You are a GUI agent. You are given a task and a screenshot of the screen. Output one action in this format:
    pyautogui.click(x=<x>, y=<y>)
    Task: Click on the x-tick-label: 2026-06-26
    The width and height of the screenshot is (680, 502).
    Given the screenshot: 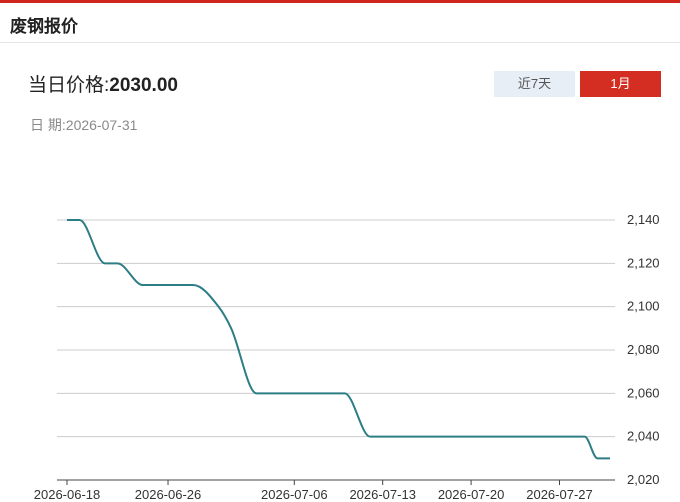 What is the action you would take?
    pyautogui.click(x=168, y=494)
    